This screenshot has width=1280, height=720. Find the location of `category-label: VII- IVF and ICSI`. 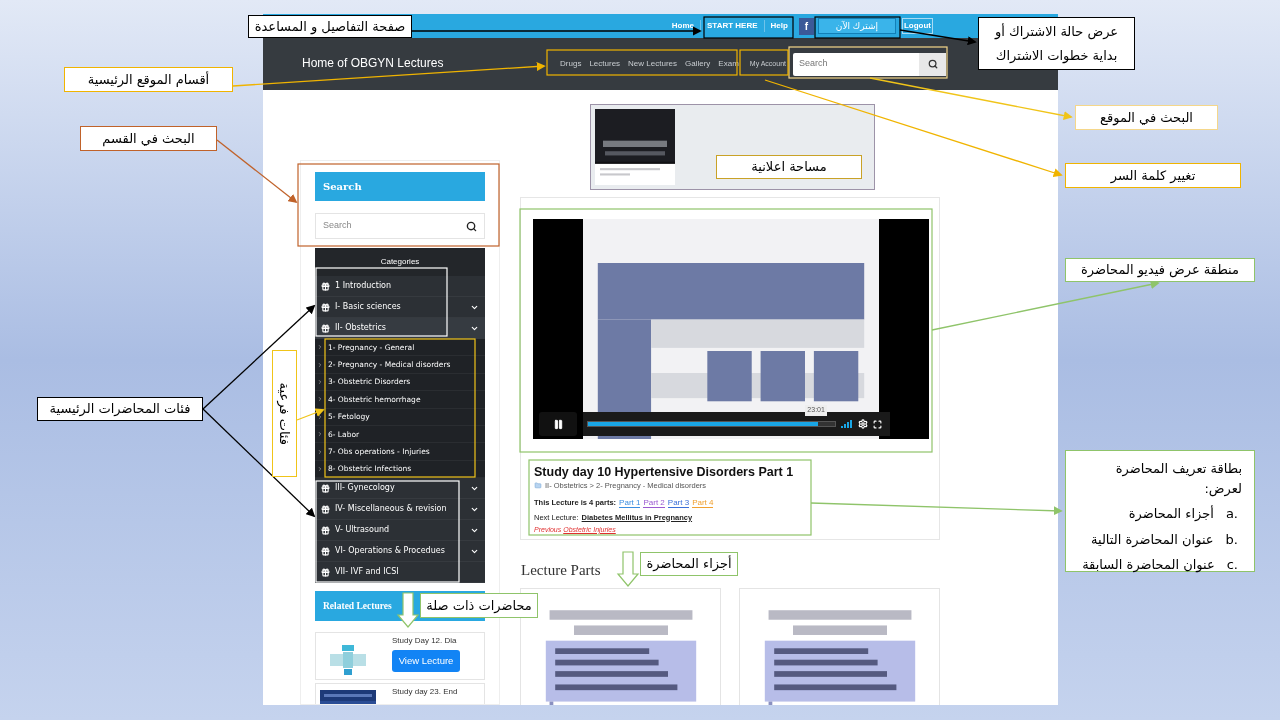

category-label: VII- IVF and ICSI is located at coordinates (367, 572).